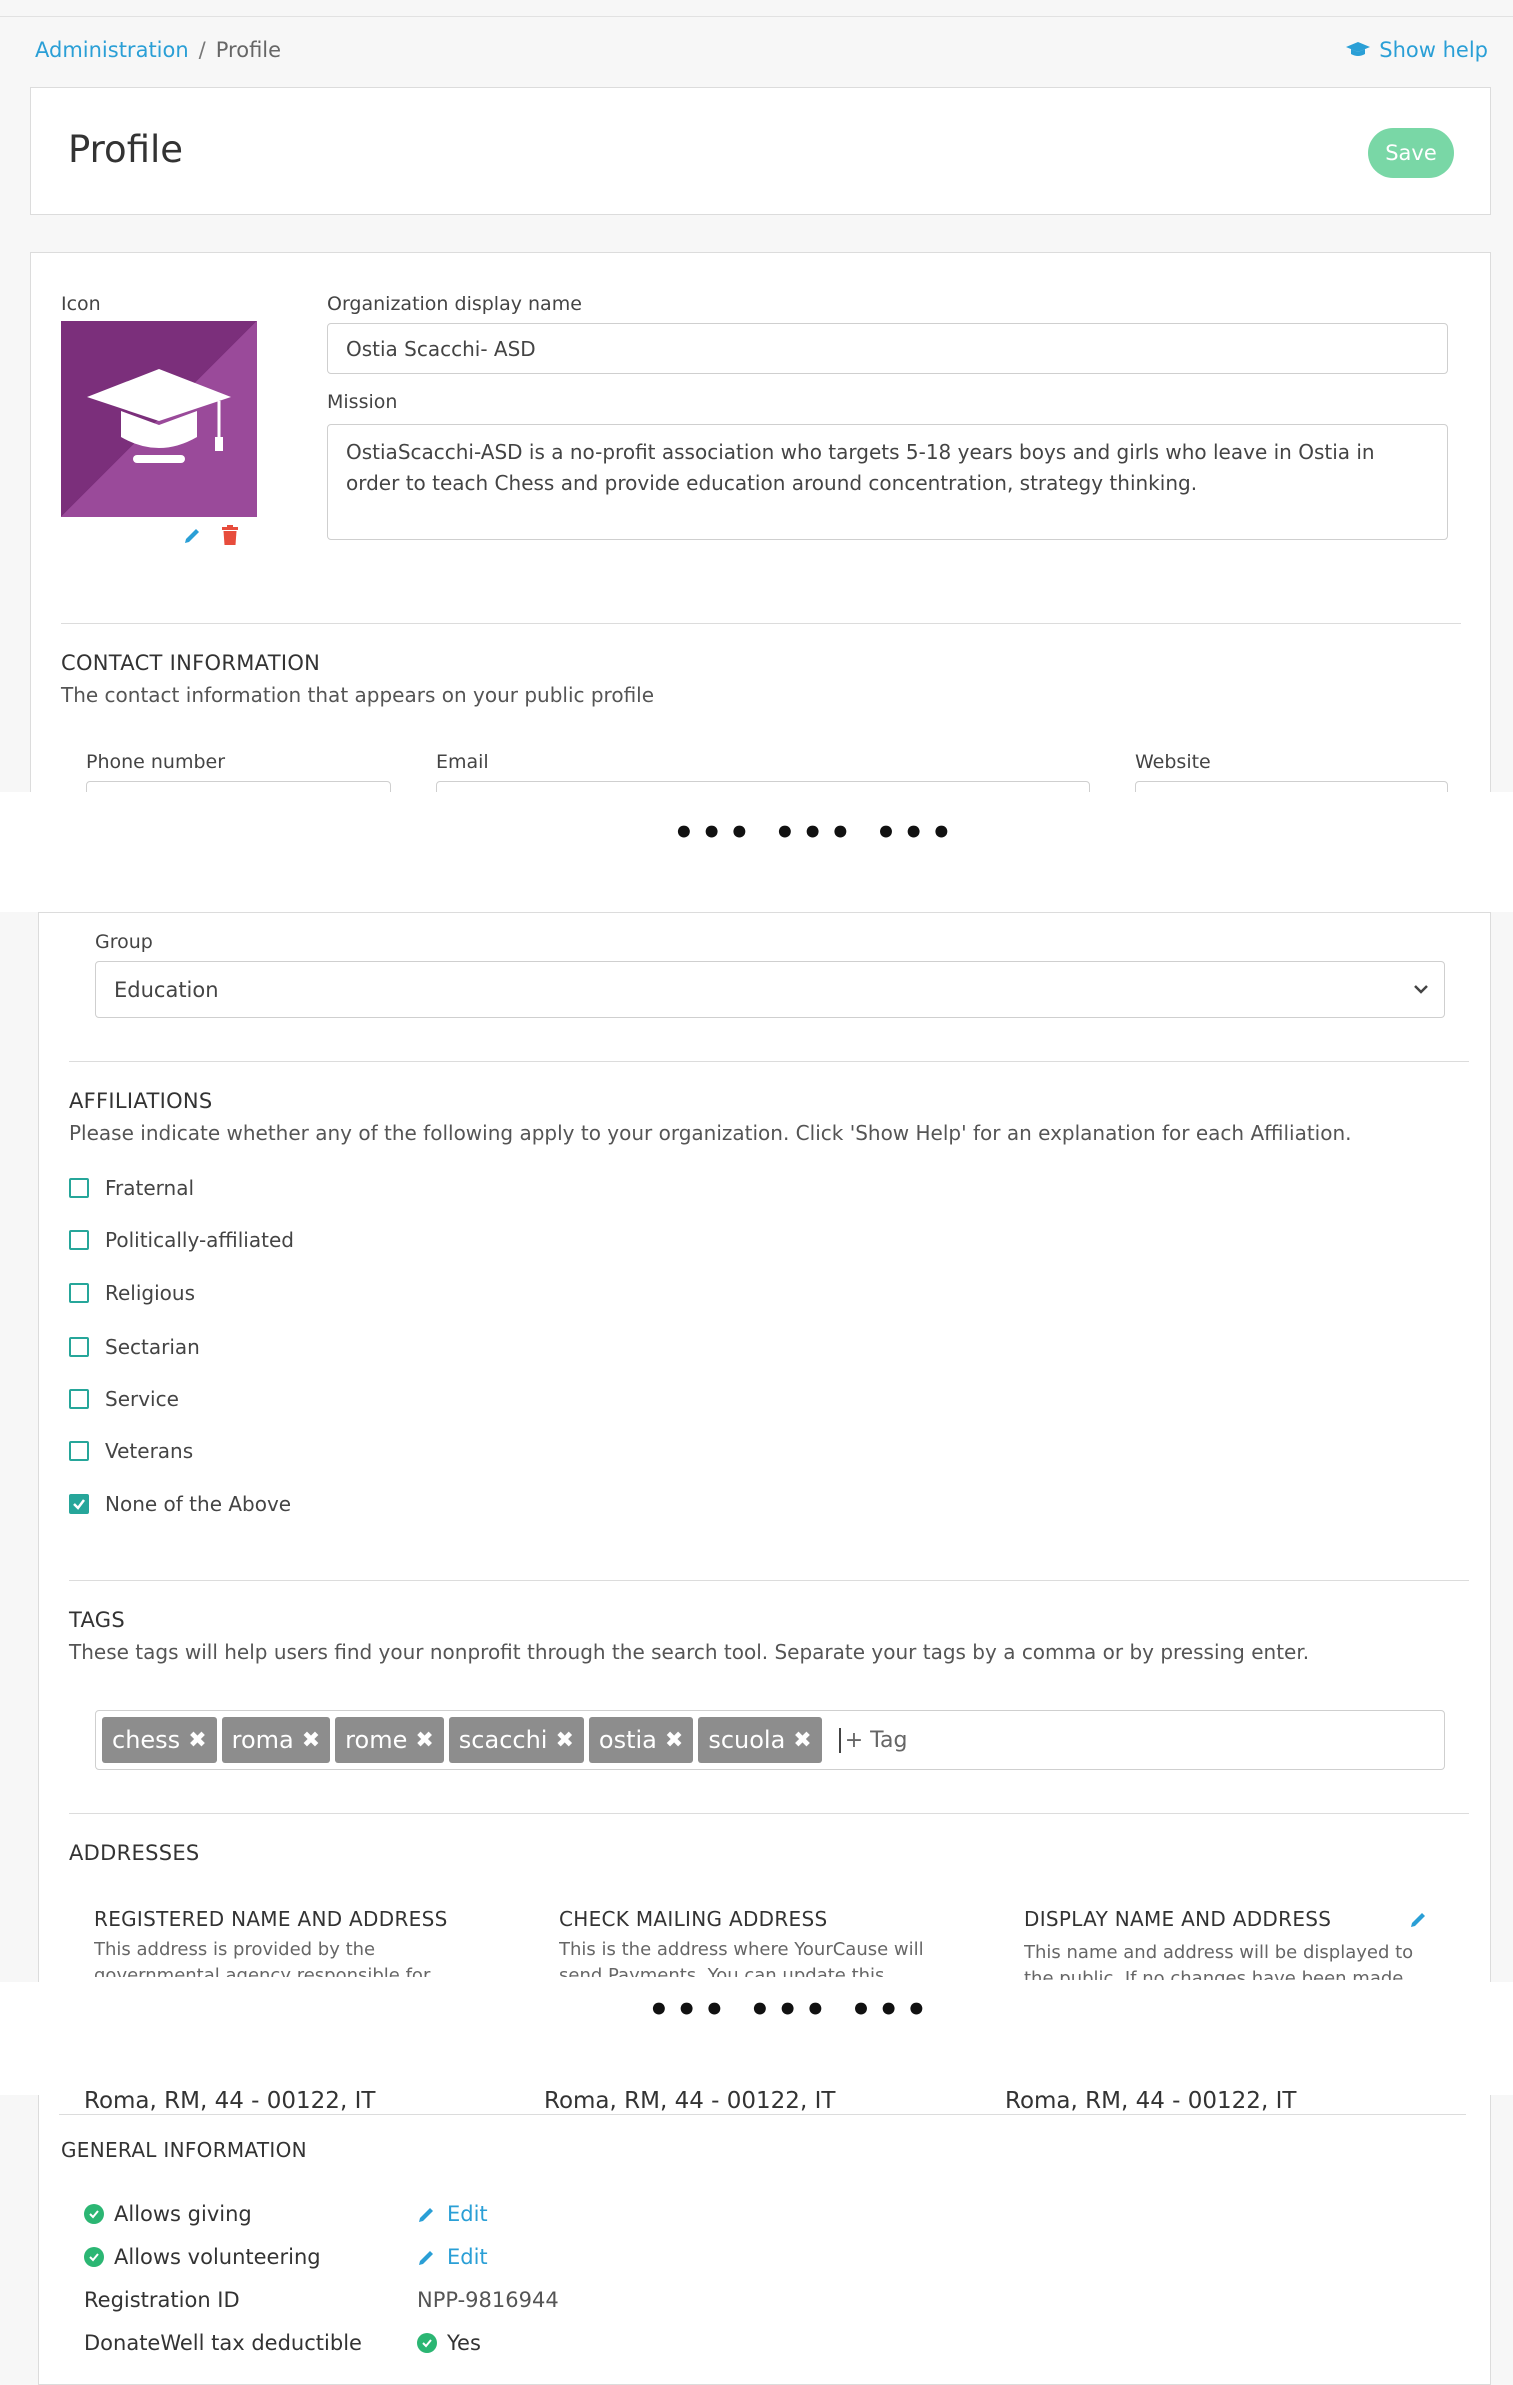 Image resolution: width=1513 pixels, height=2385 pixels. Describe the element at coordinates (191, 663) in the screenshot. I see `contact-heading: CONTACT INFORMATION` at that location.